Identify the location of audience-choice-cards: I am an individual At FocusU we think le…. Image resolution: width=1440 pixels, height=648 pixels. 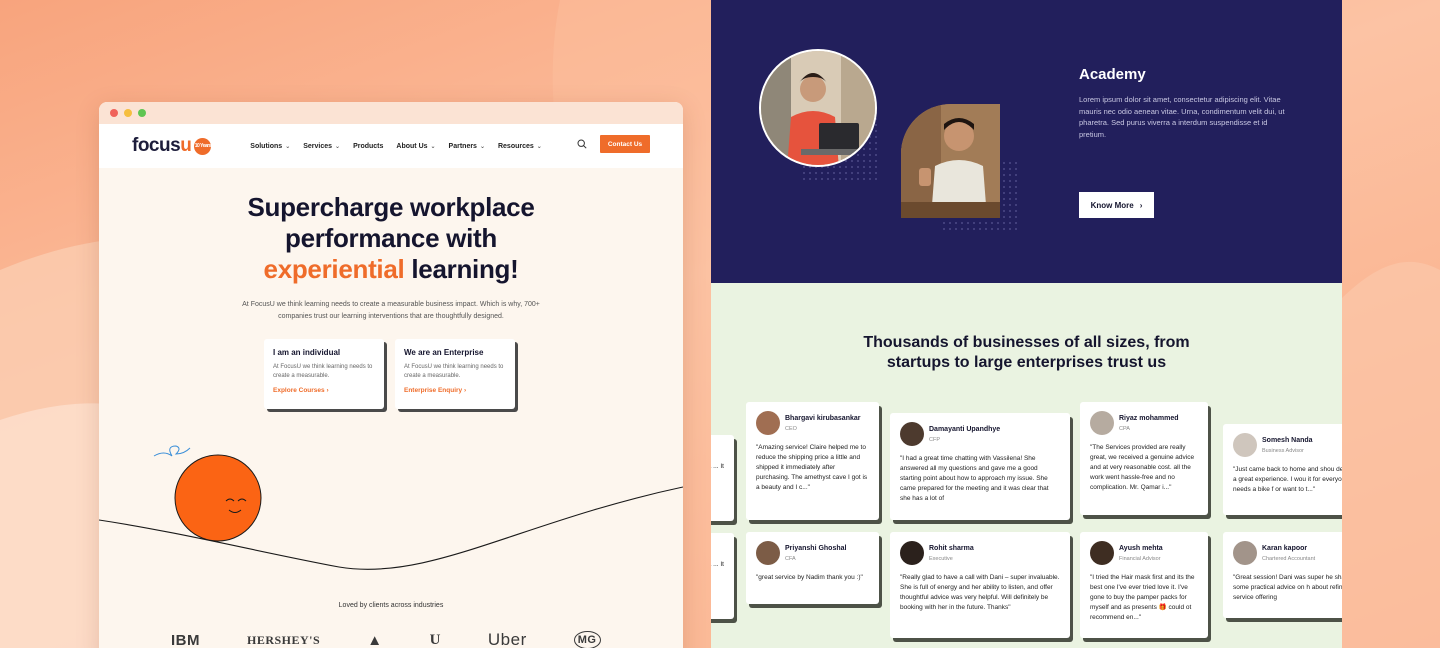
(389, 374).